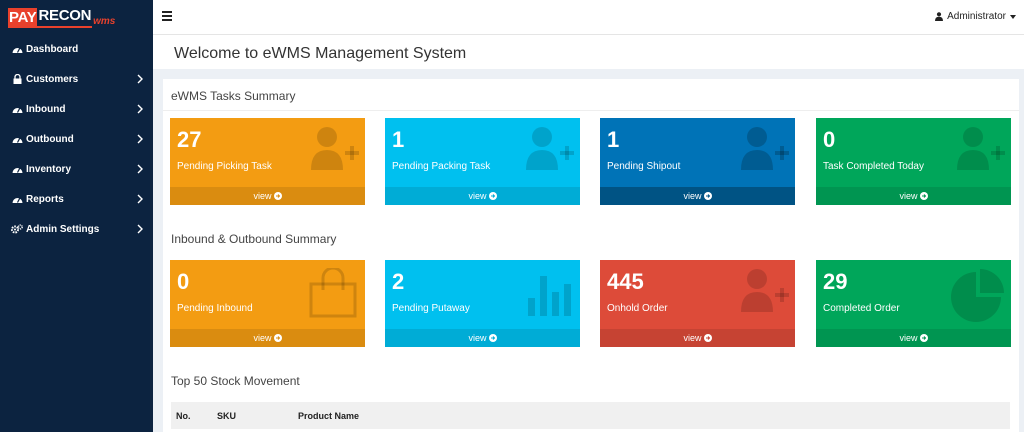 This screenshot has width=1024, height=432. What do you see at coordinates (398, 281) in the screenshot?
I see `card-value: 2` at bounding box center [398, 281].